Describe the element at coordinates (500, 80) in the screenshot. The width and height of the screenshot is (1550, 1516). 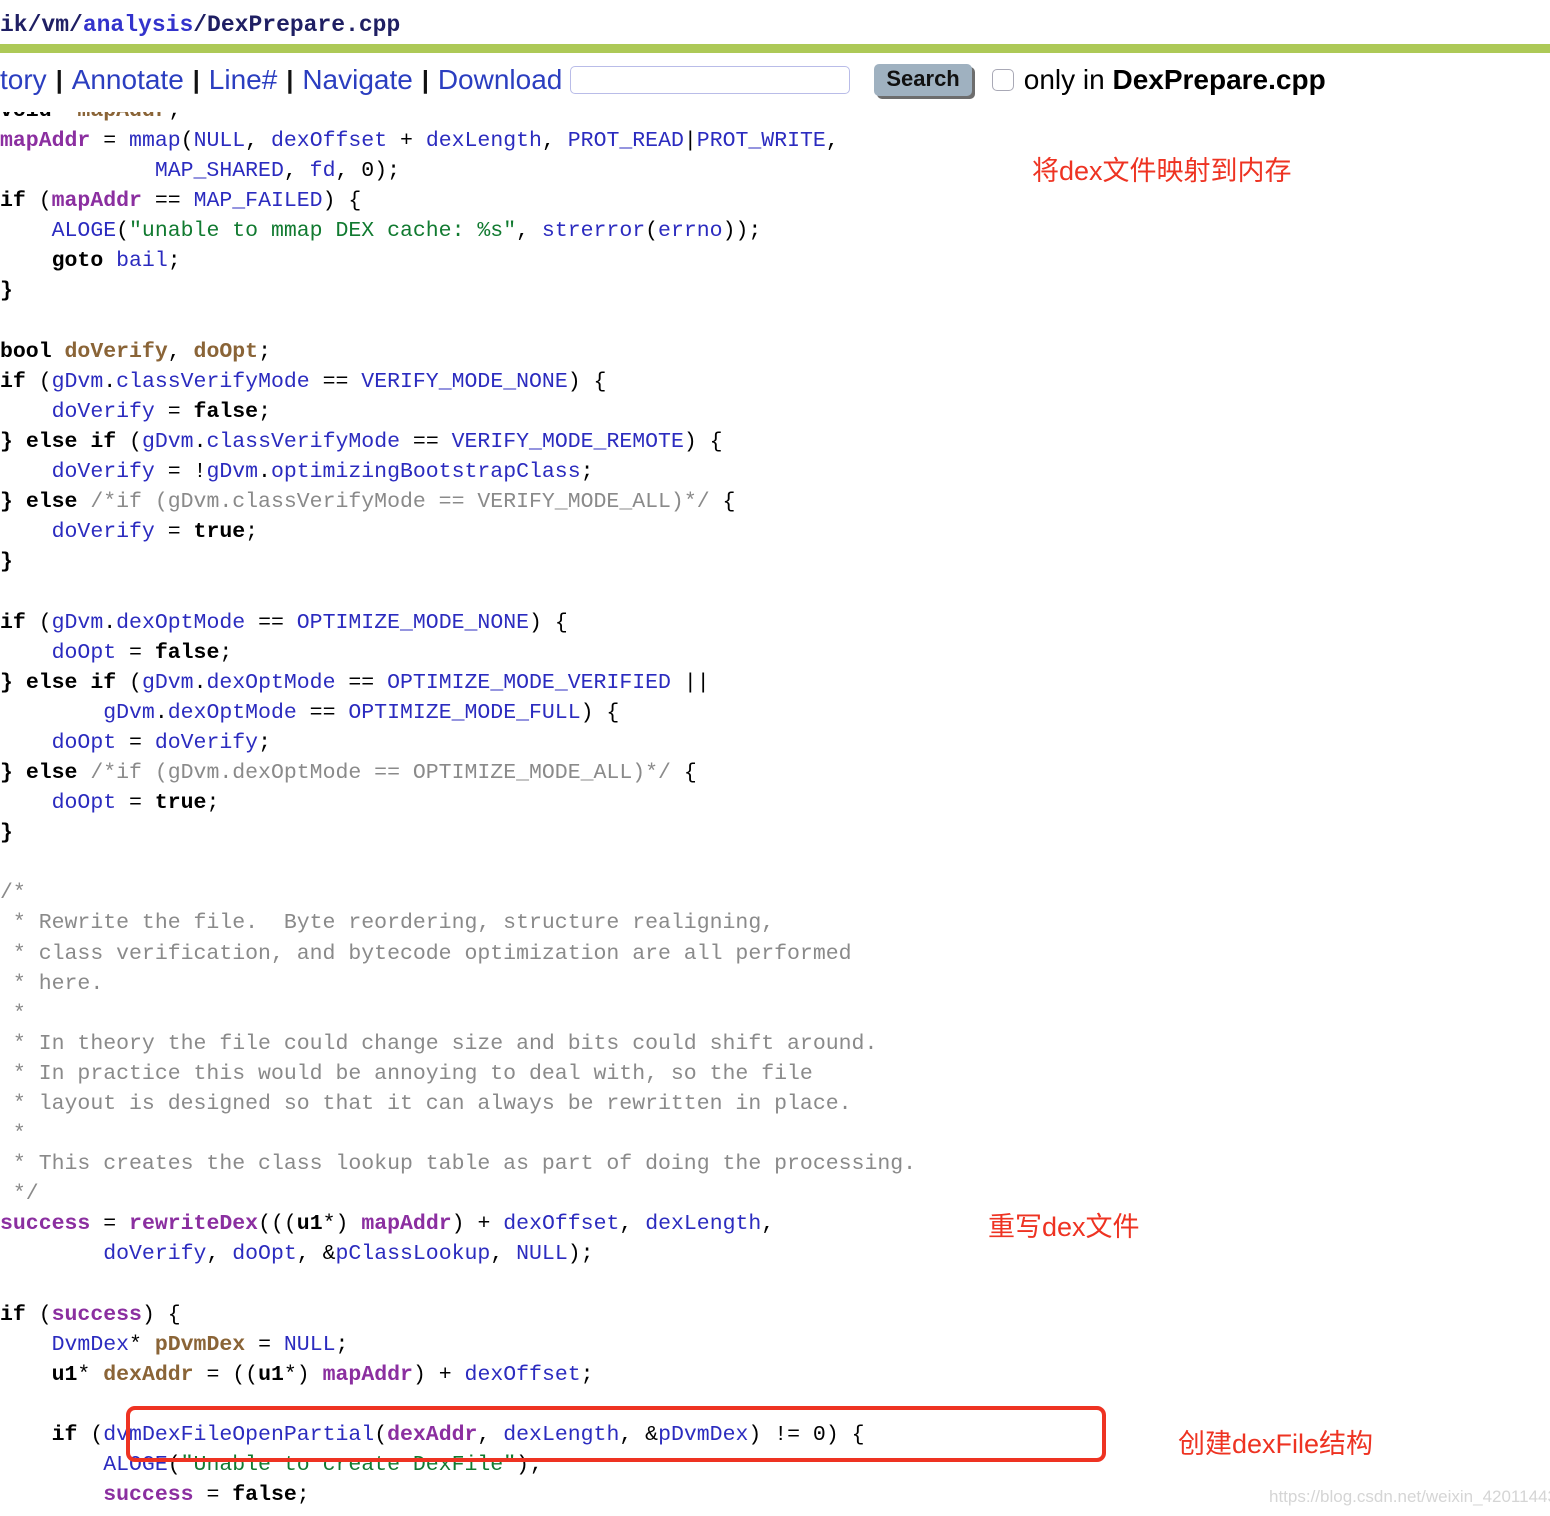
I see `nav-item-download: Download` at that location.